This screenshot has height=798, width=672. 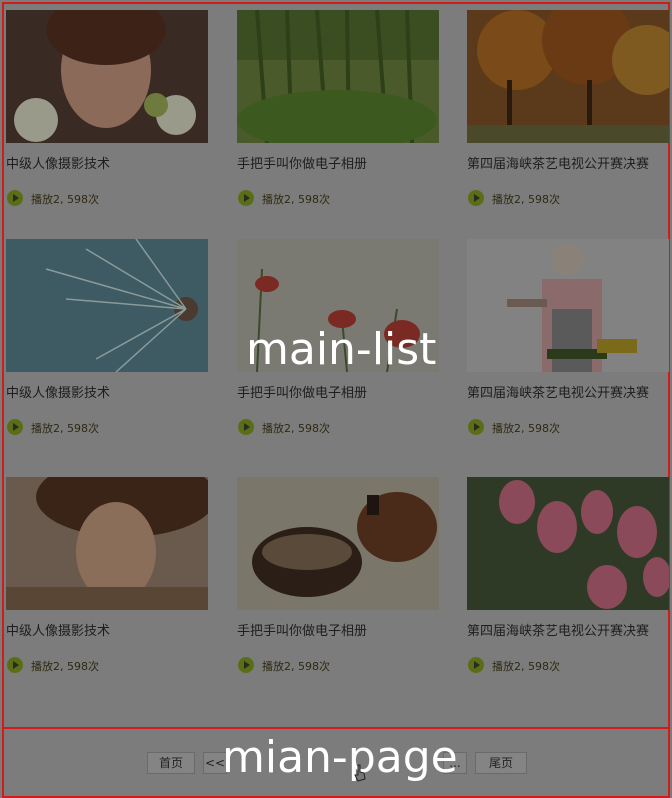 I want to click on main-list-label: main-list, so click(x=341, y=349).